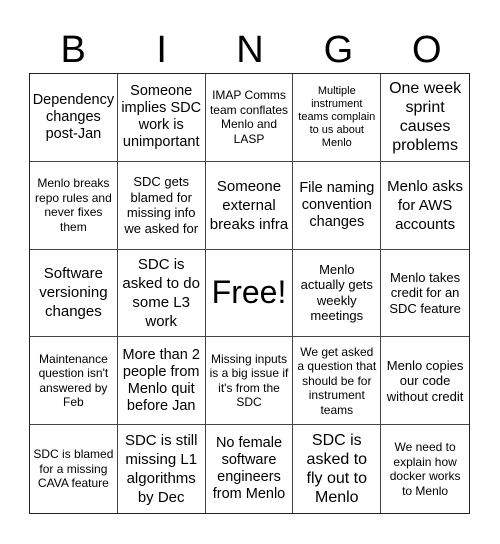 Image resolution: width=500 pixels, height=544 pixels. I want to click on cell-text: Menlo takes credit for an SDC feature, so click(425, 292).